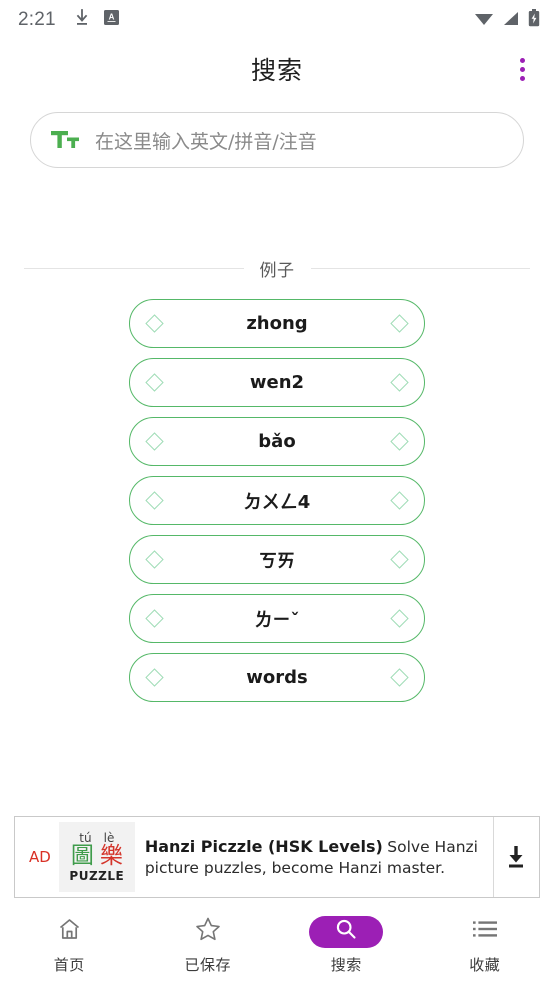 Image resolution: width=554 pixels, height=984 pixels. I want to click on example-chip-label: zhong, so click(277, 323).